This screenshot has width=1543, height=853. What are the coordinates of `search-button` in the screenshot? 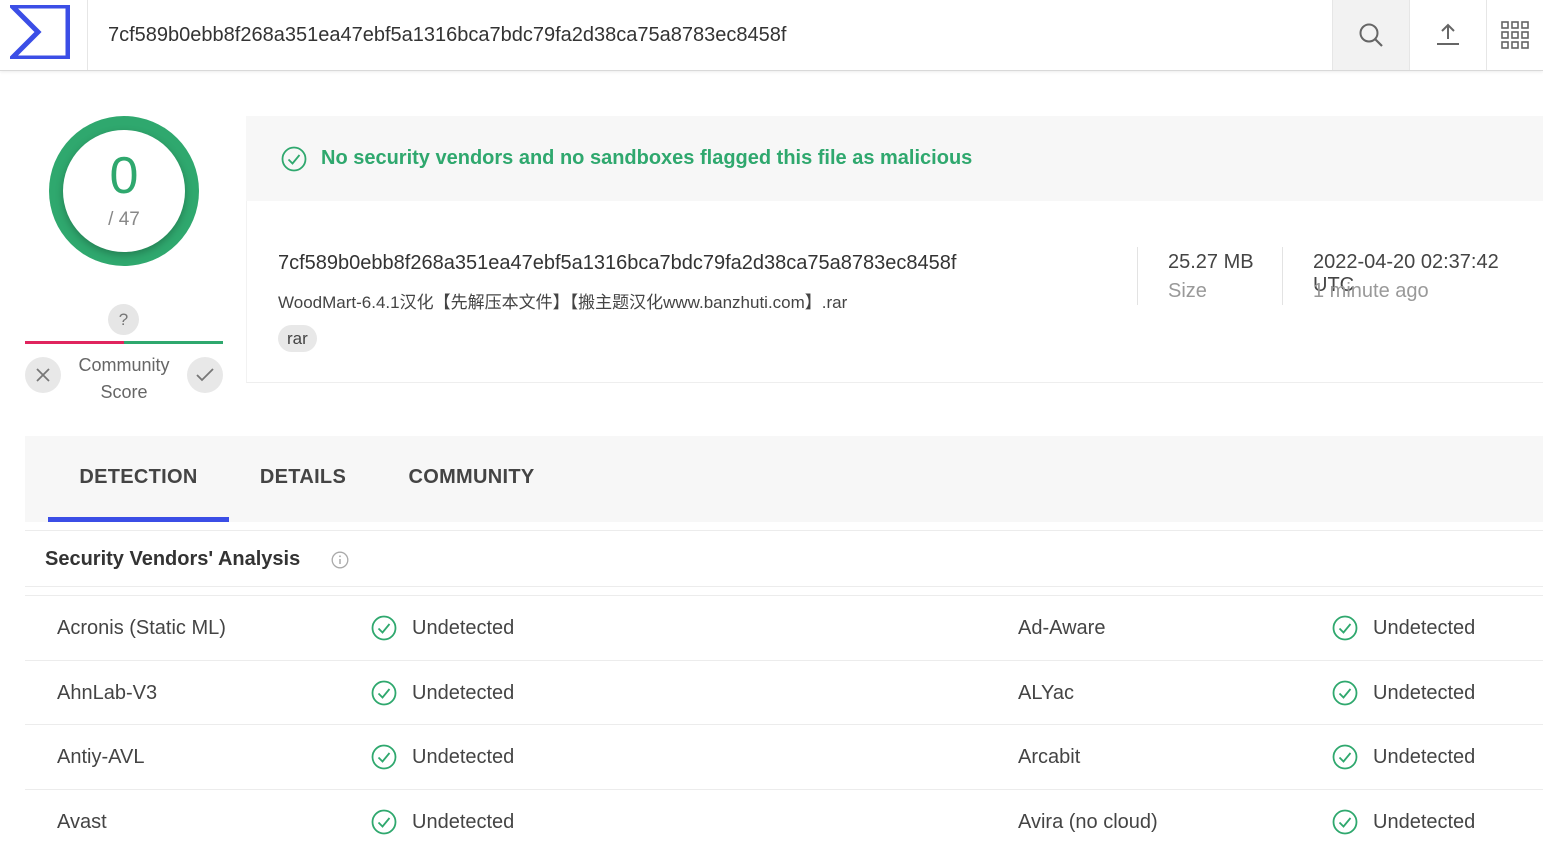 It's located at (1370, 35).